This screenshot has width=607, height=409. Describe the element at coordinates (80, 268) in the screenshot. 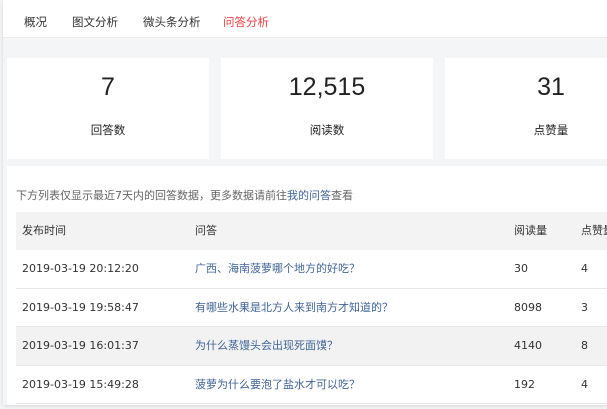

I see `cell-time: 2019-03-19 20:12:20` at that location.